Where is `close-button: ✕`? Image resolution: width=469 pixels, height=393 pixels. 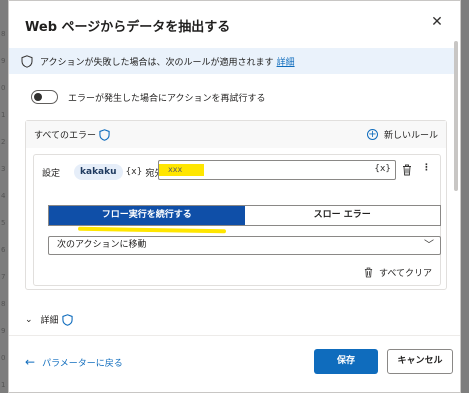 close-button: ✕ is located at coordinates (437, 22).